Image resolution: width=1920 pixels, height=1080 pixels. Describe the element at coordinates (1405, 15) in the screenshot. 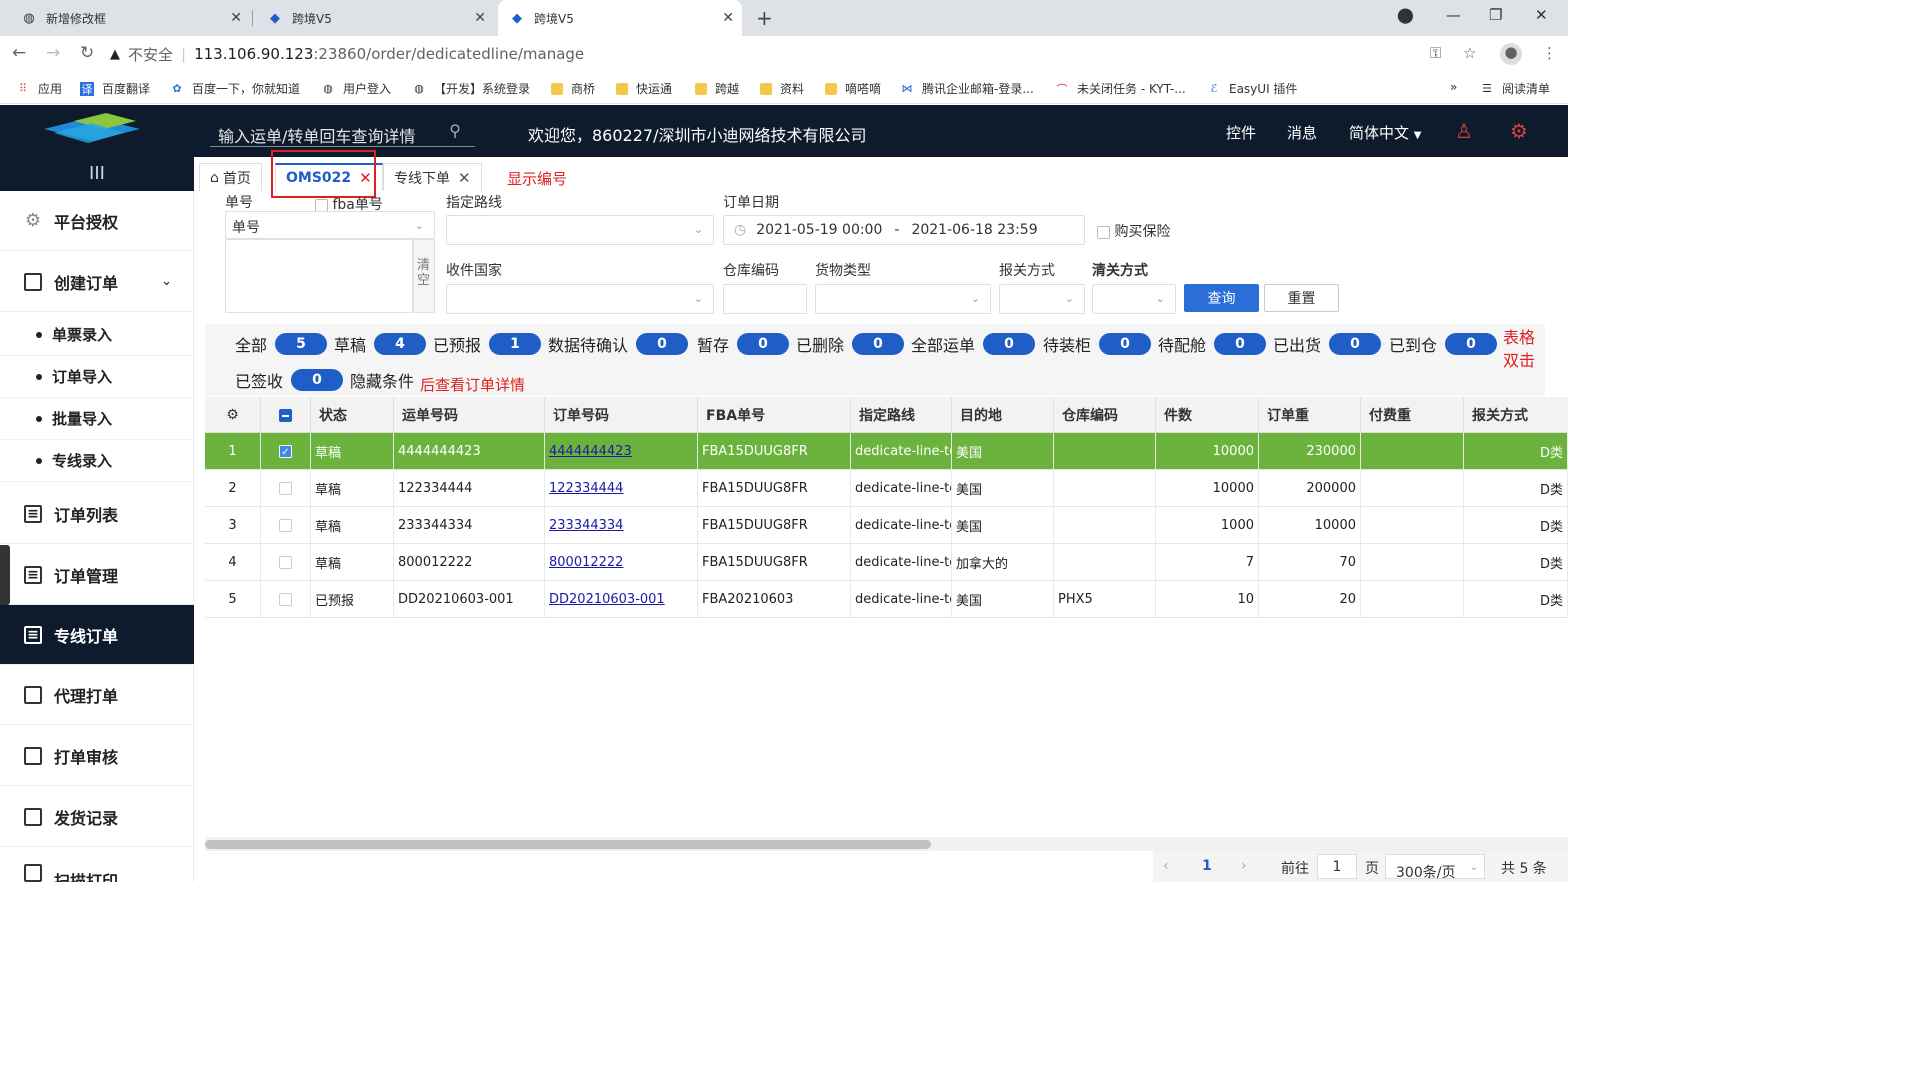

I see `tab-search-icon: ⬤` at that location.